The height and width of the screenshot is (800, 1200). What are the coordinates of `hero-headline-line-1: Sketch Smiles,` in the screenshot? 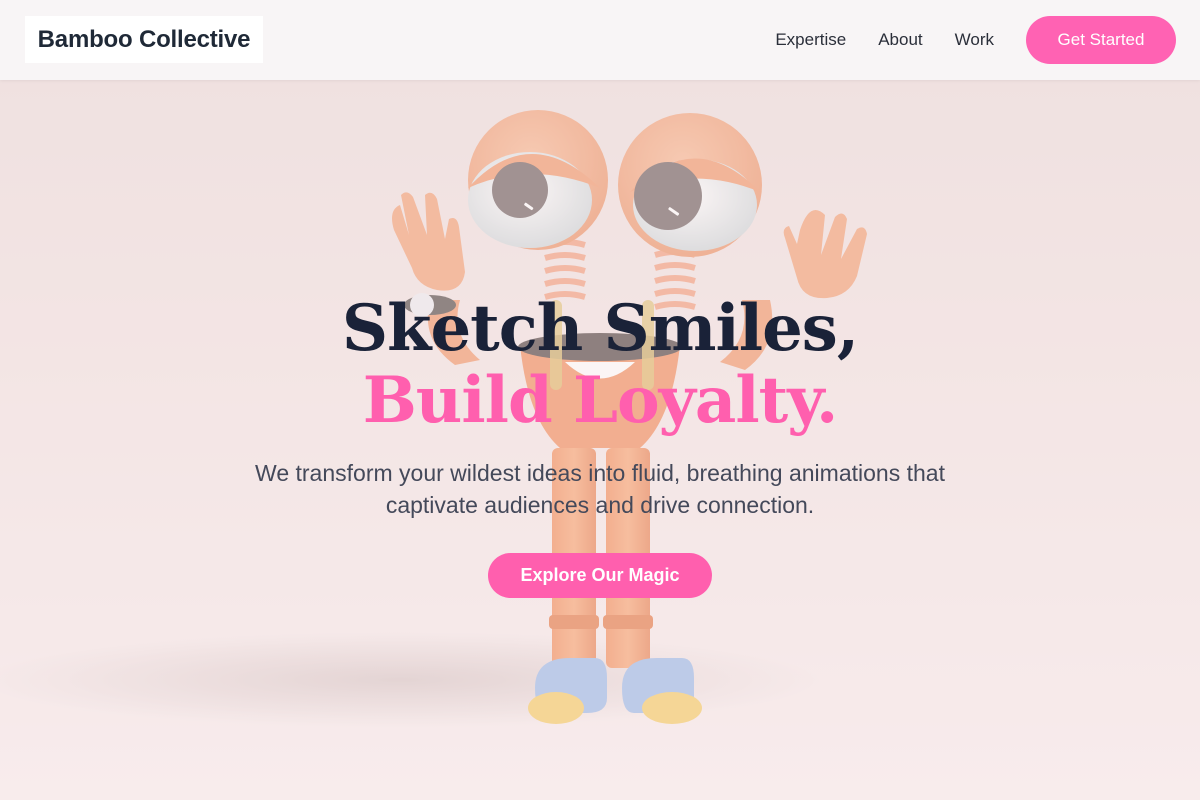 It's located at (600, 328).